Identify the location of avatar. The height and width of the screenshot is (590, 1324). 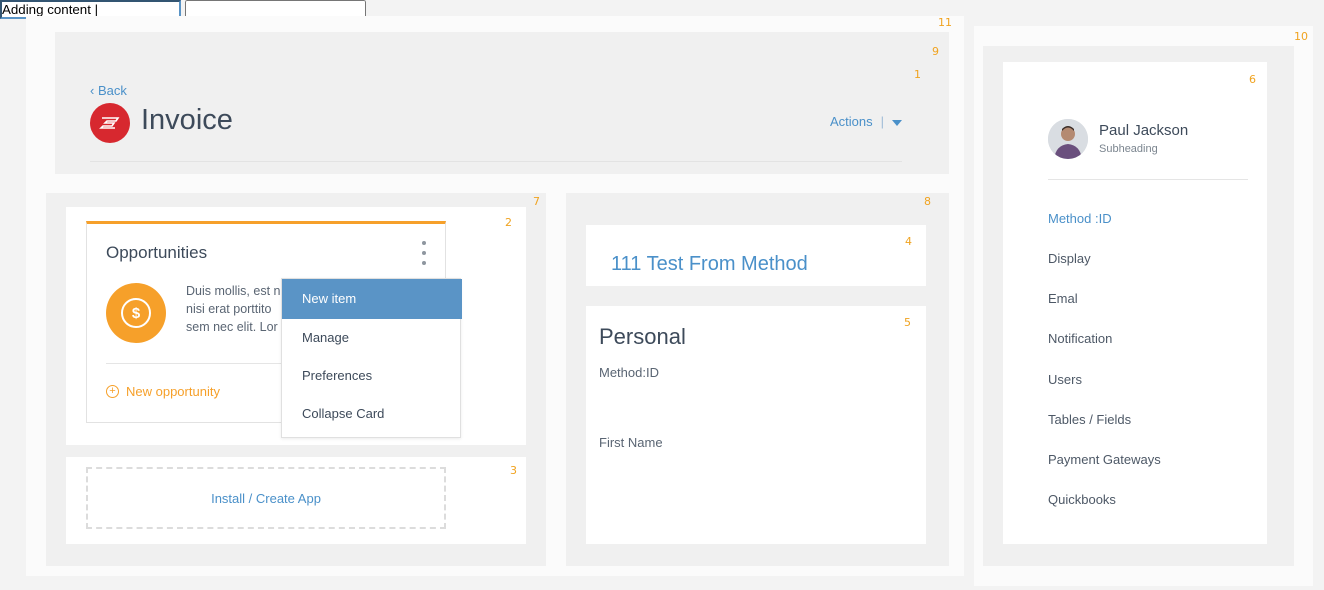
(1068, 139).